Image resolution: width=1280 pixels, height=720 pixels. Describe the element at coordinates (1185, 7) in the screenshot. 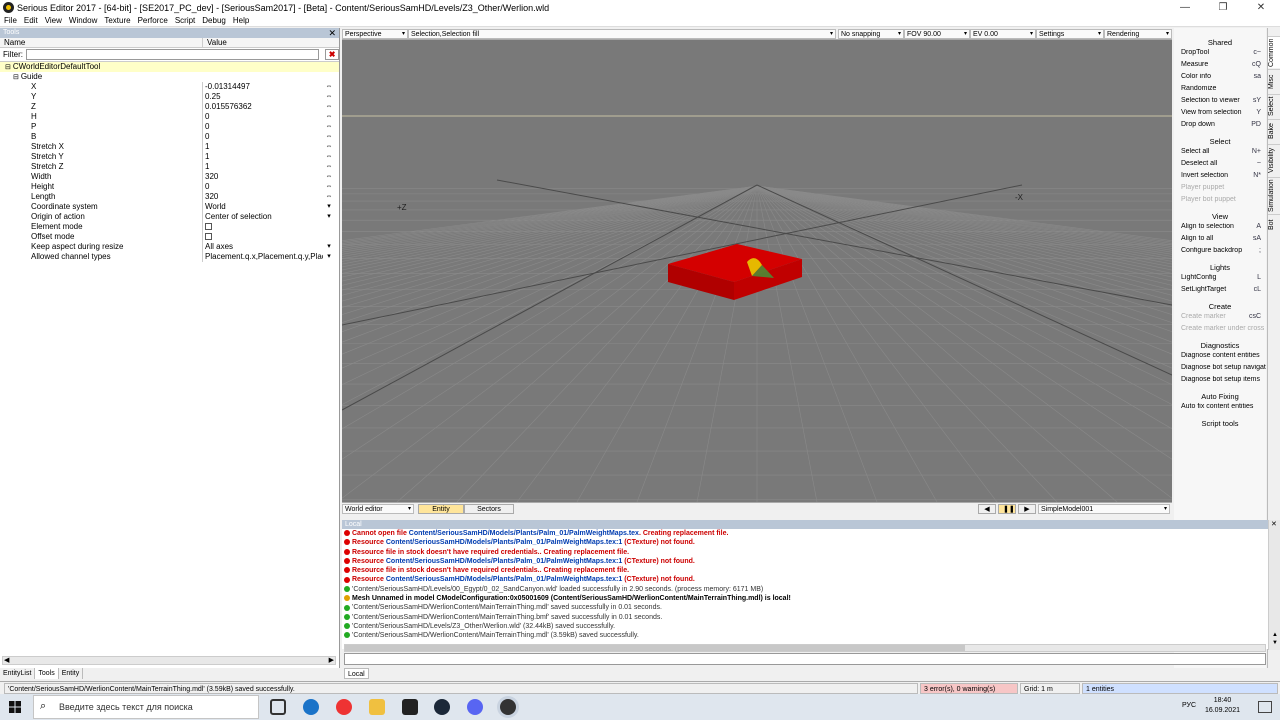

I see `minimize-button: —` at that location.